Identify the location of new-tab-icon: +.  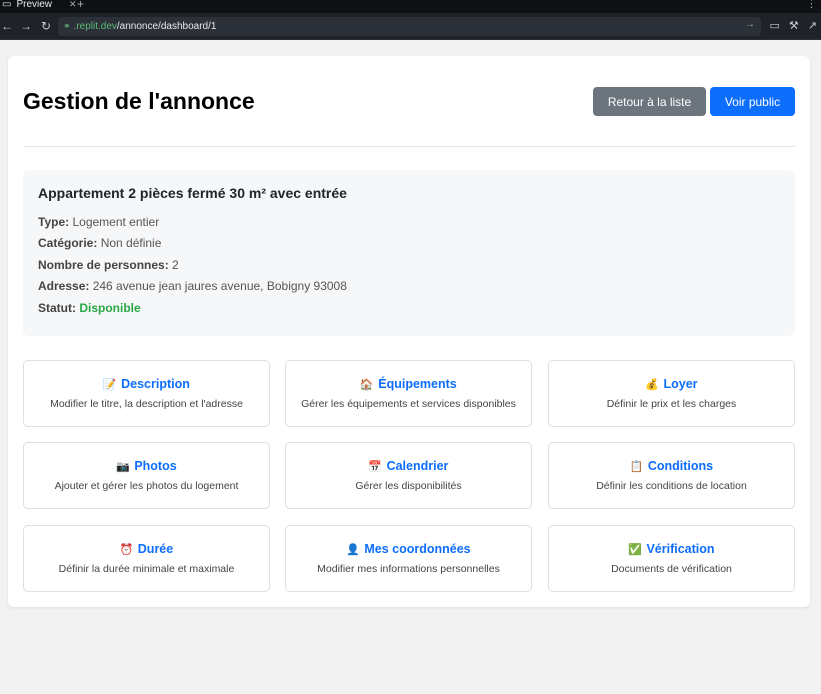
(80, 5).